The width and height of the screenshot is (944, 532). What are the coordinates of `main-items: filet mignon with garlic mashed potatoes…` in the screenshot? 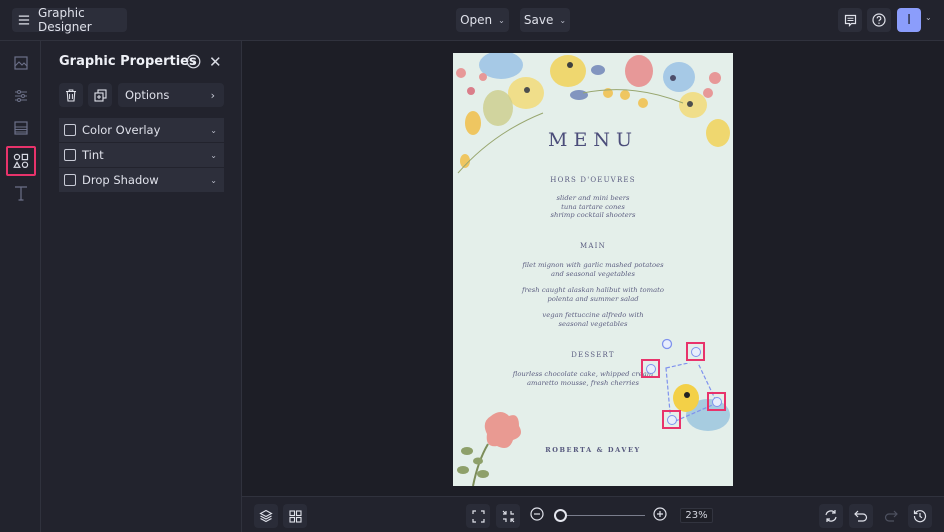 It's located at (593, 294).